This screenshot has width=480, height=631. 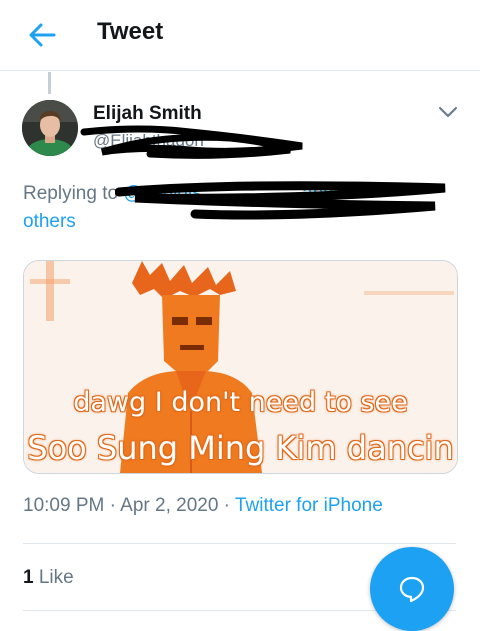 I want to click on page-title: Tweet, so click(x=130, y=31).